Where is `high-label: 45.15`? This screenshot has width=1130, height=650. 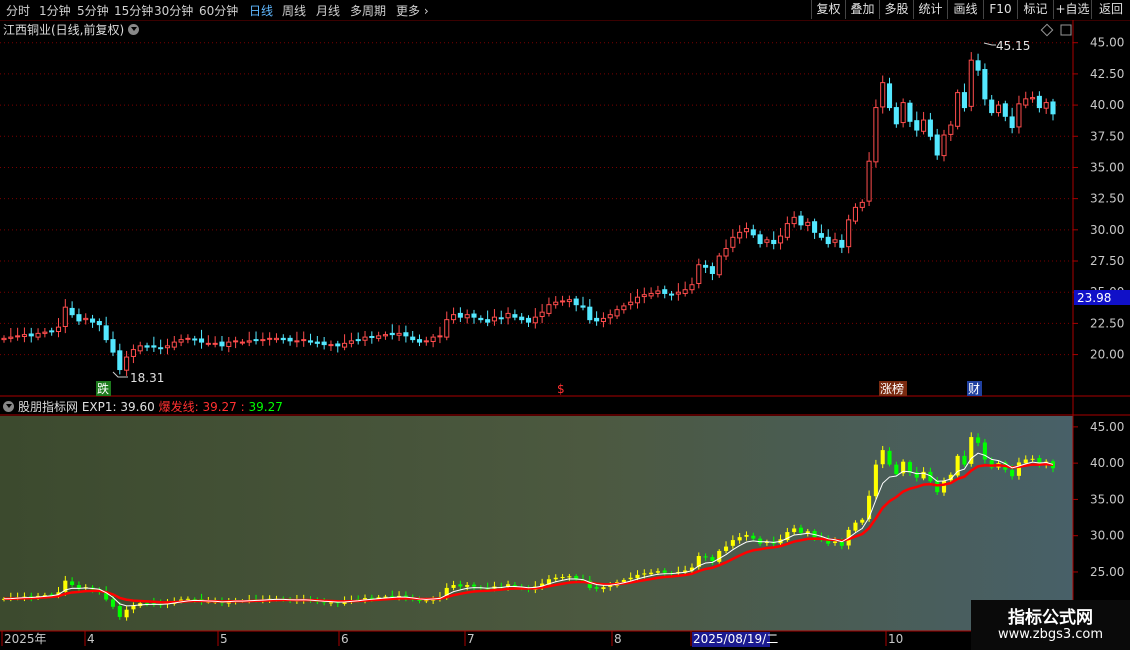
high-label: 45.15 is located at coordinates (1013, 46).